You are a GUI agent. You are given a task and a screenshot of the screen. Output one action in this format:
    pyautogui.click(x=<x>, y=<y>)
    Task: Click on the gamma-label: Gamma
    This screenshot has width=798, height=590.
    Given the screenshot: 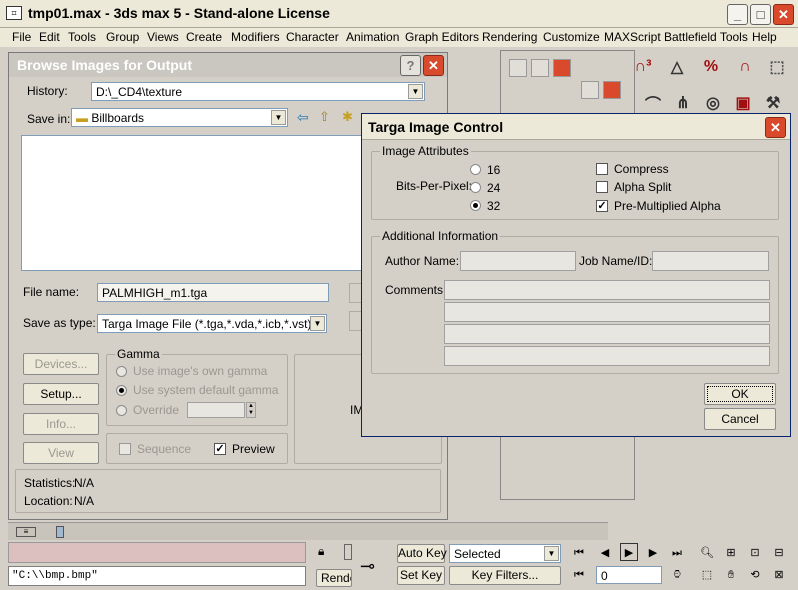 What is the action you would take?
    pyautogui.click(x=138, y=354)
    